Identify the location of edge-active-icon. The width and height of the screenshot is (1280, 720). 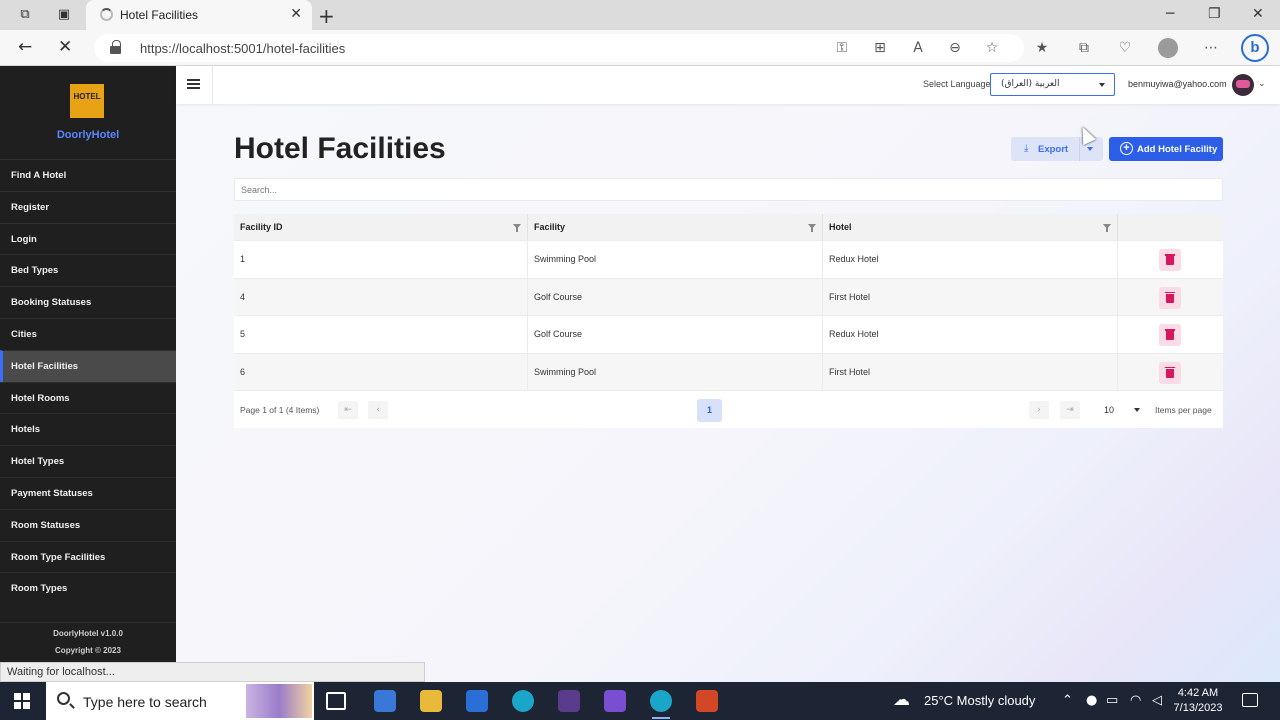
(661, 704).